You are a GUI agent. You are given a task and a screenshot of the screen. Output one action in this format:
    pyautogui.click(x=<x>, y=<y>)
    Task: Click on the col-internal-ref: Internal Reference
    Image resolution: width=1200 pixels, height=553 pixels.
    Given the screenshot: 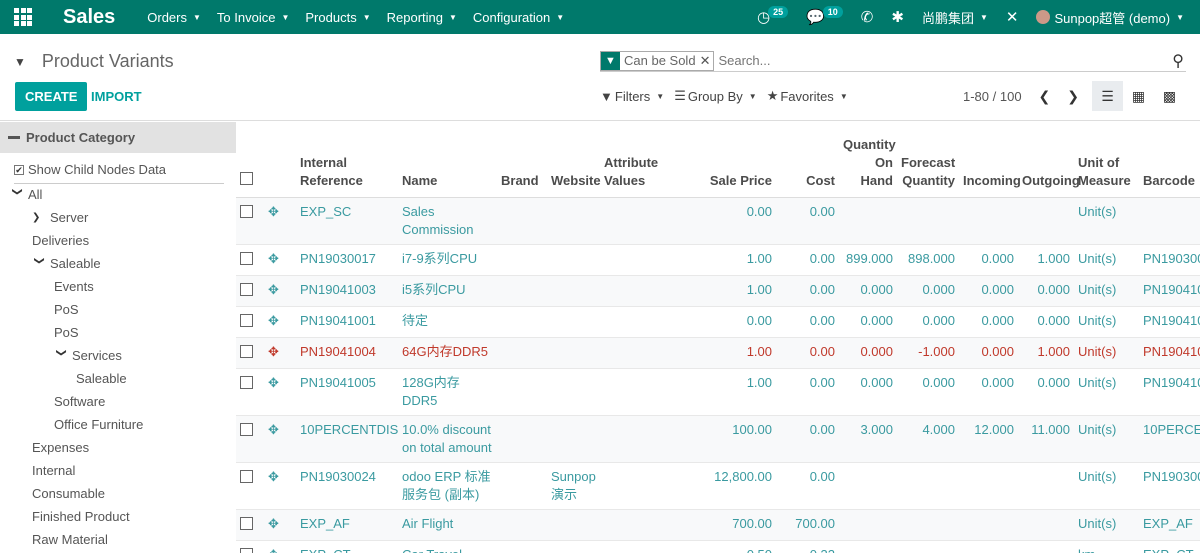 What is the action you would take?
    pyautogui.click(x=347, y=160)
    